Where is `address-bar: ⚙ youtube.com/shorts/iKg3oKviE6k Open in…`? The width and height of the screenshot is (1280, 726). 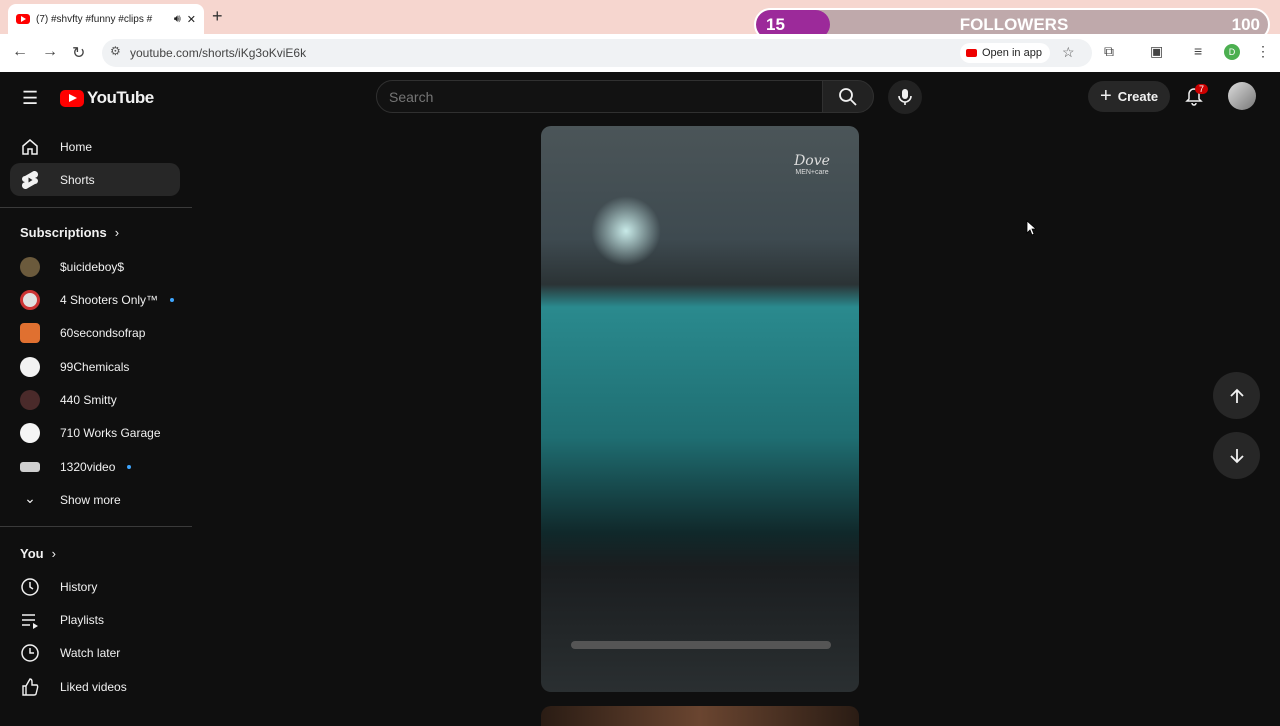 address-bar: ⚙ youtube.com/shorts/iKg3oKviE6k Open in… is located at coordinates (597, 53).